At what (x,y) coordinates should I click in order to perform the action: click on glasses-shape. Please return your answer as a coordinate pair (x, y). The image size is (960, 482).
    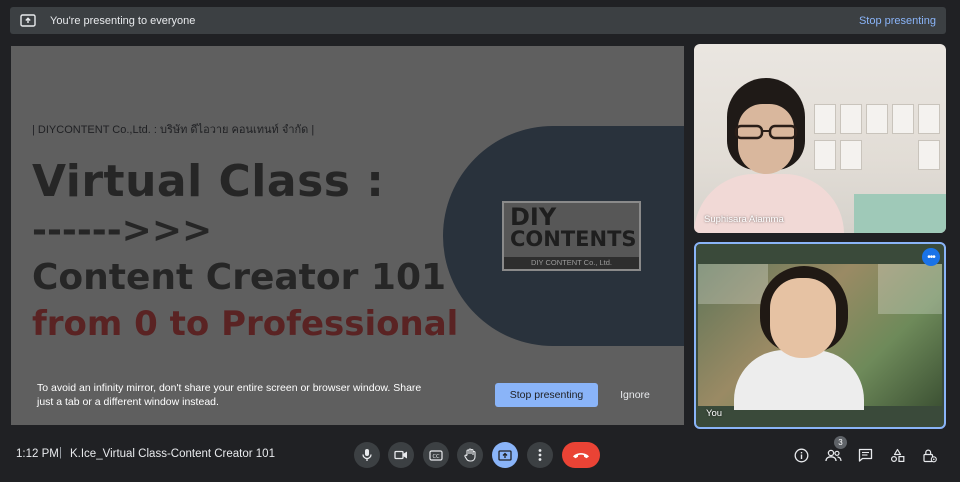
    Looking at the image, I should click on (766, 132).